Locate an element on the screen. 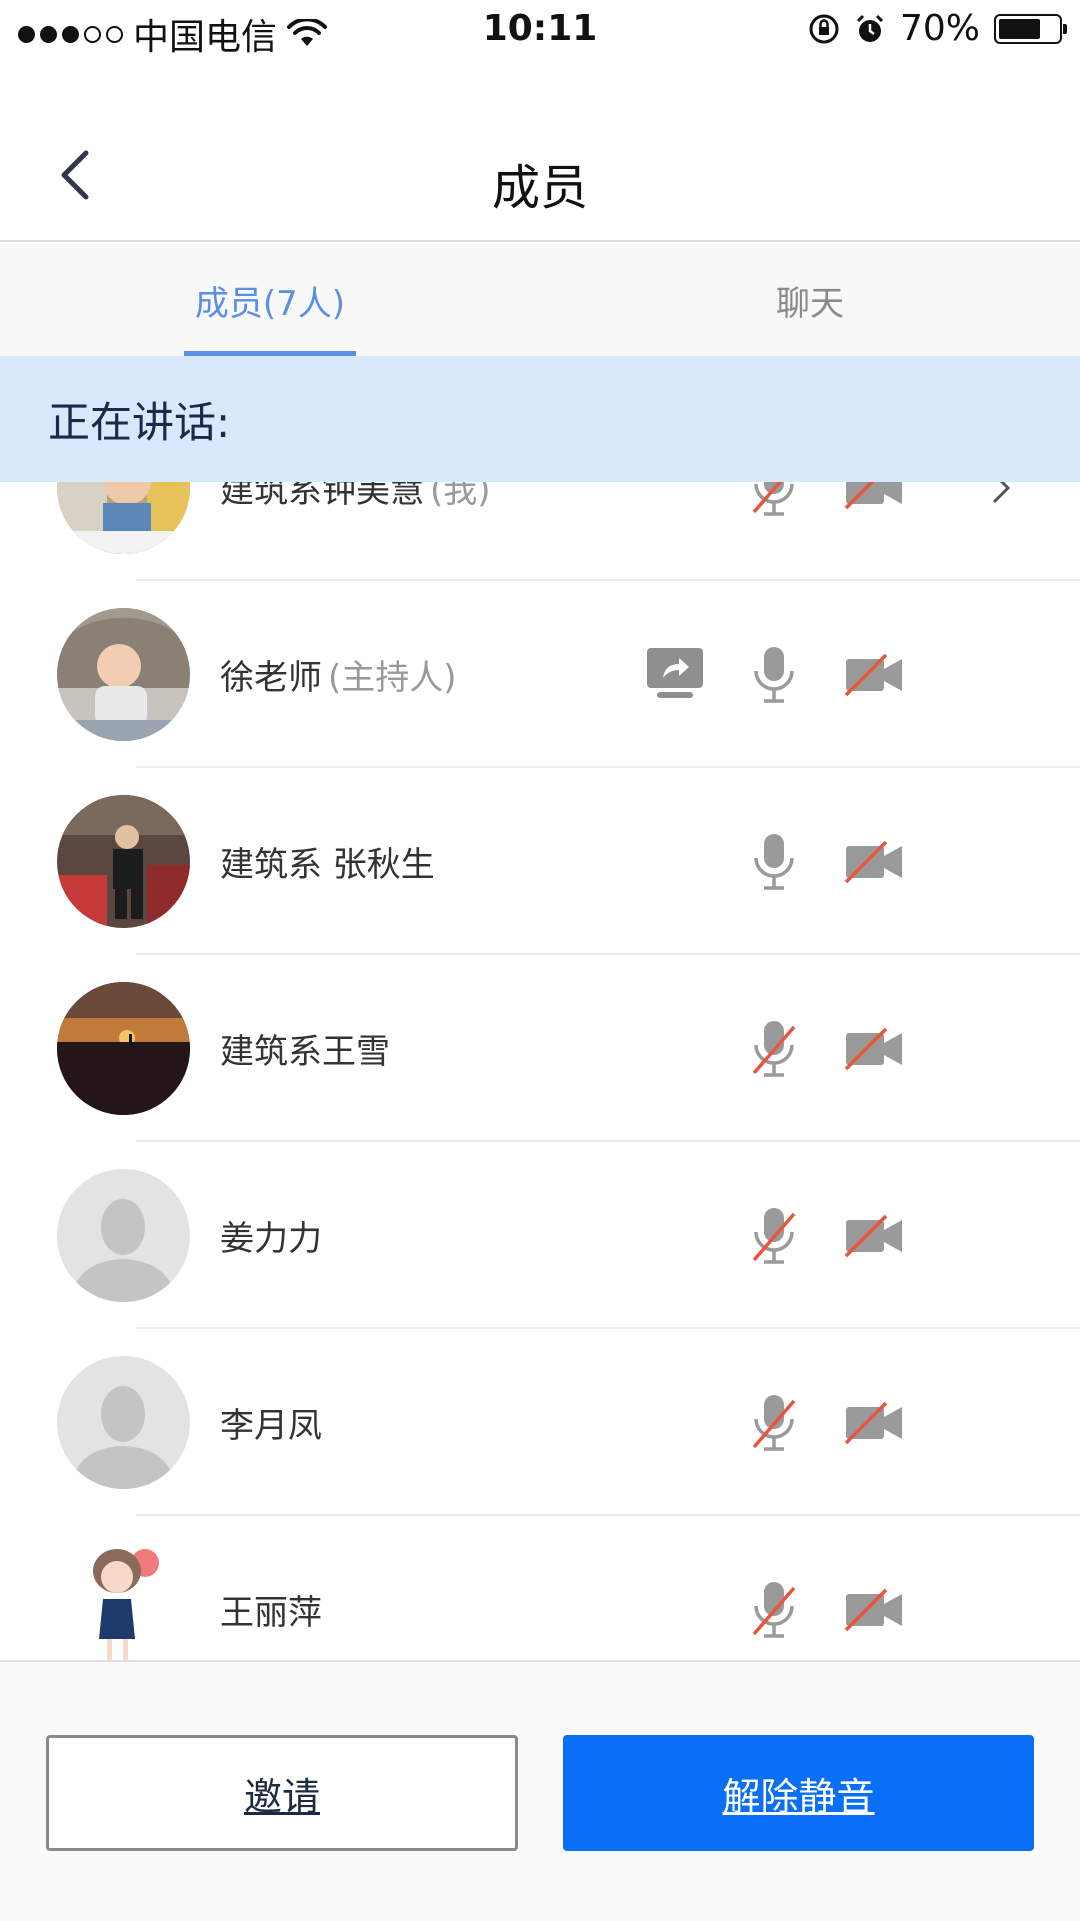 Image resolution: width=1080 pixels, height=1921 pixels. invite-button: 邀请 is located at coordinates (282, 1793).